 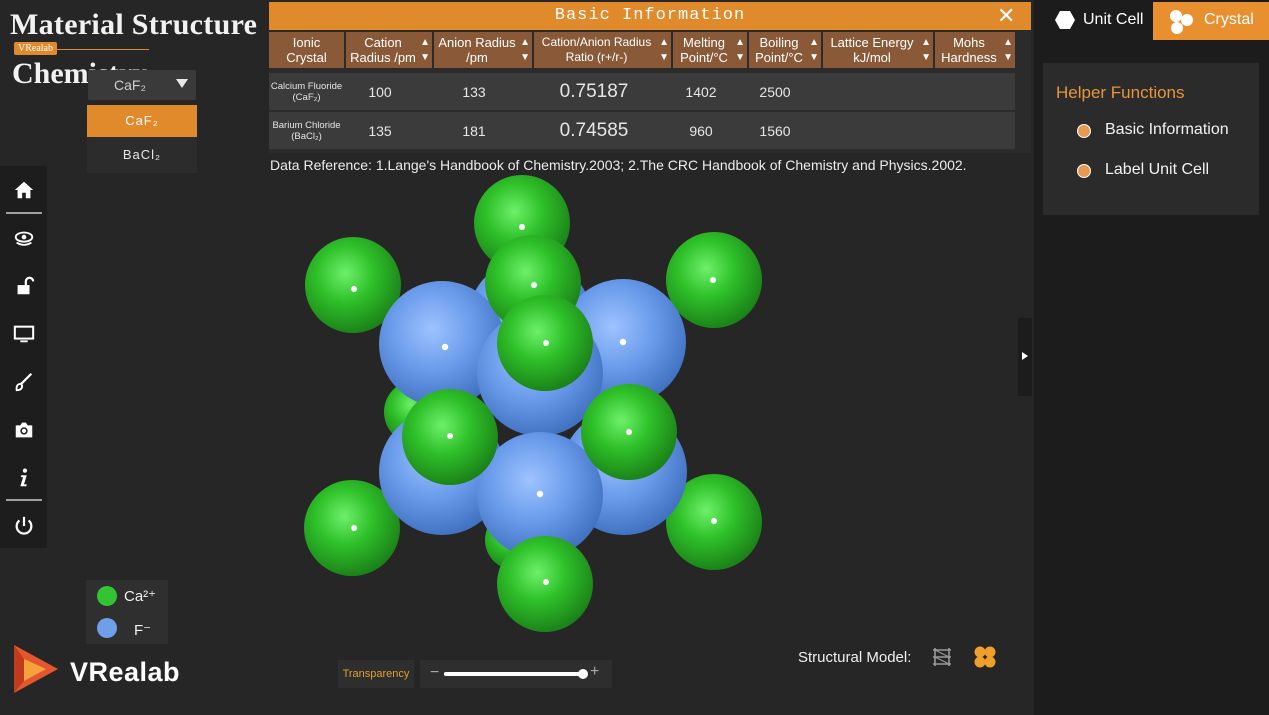 I want to click on home-icon, so click(x=23, y=189).